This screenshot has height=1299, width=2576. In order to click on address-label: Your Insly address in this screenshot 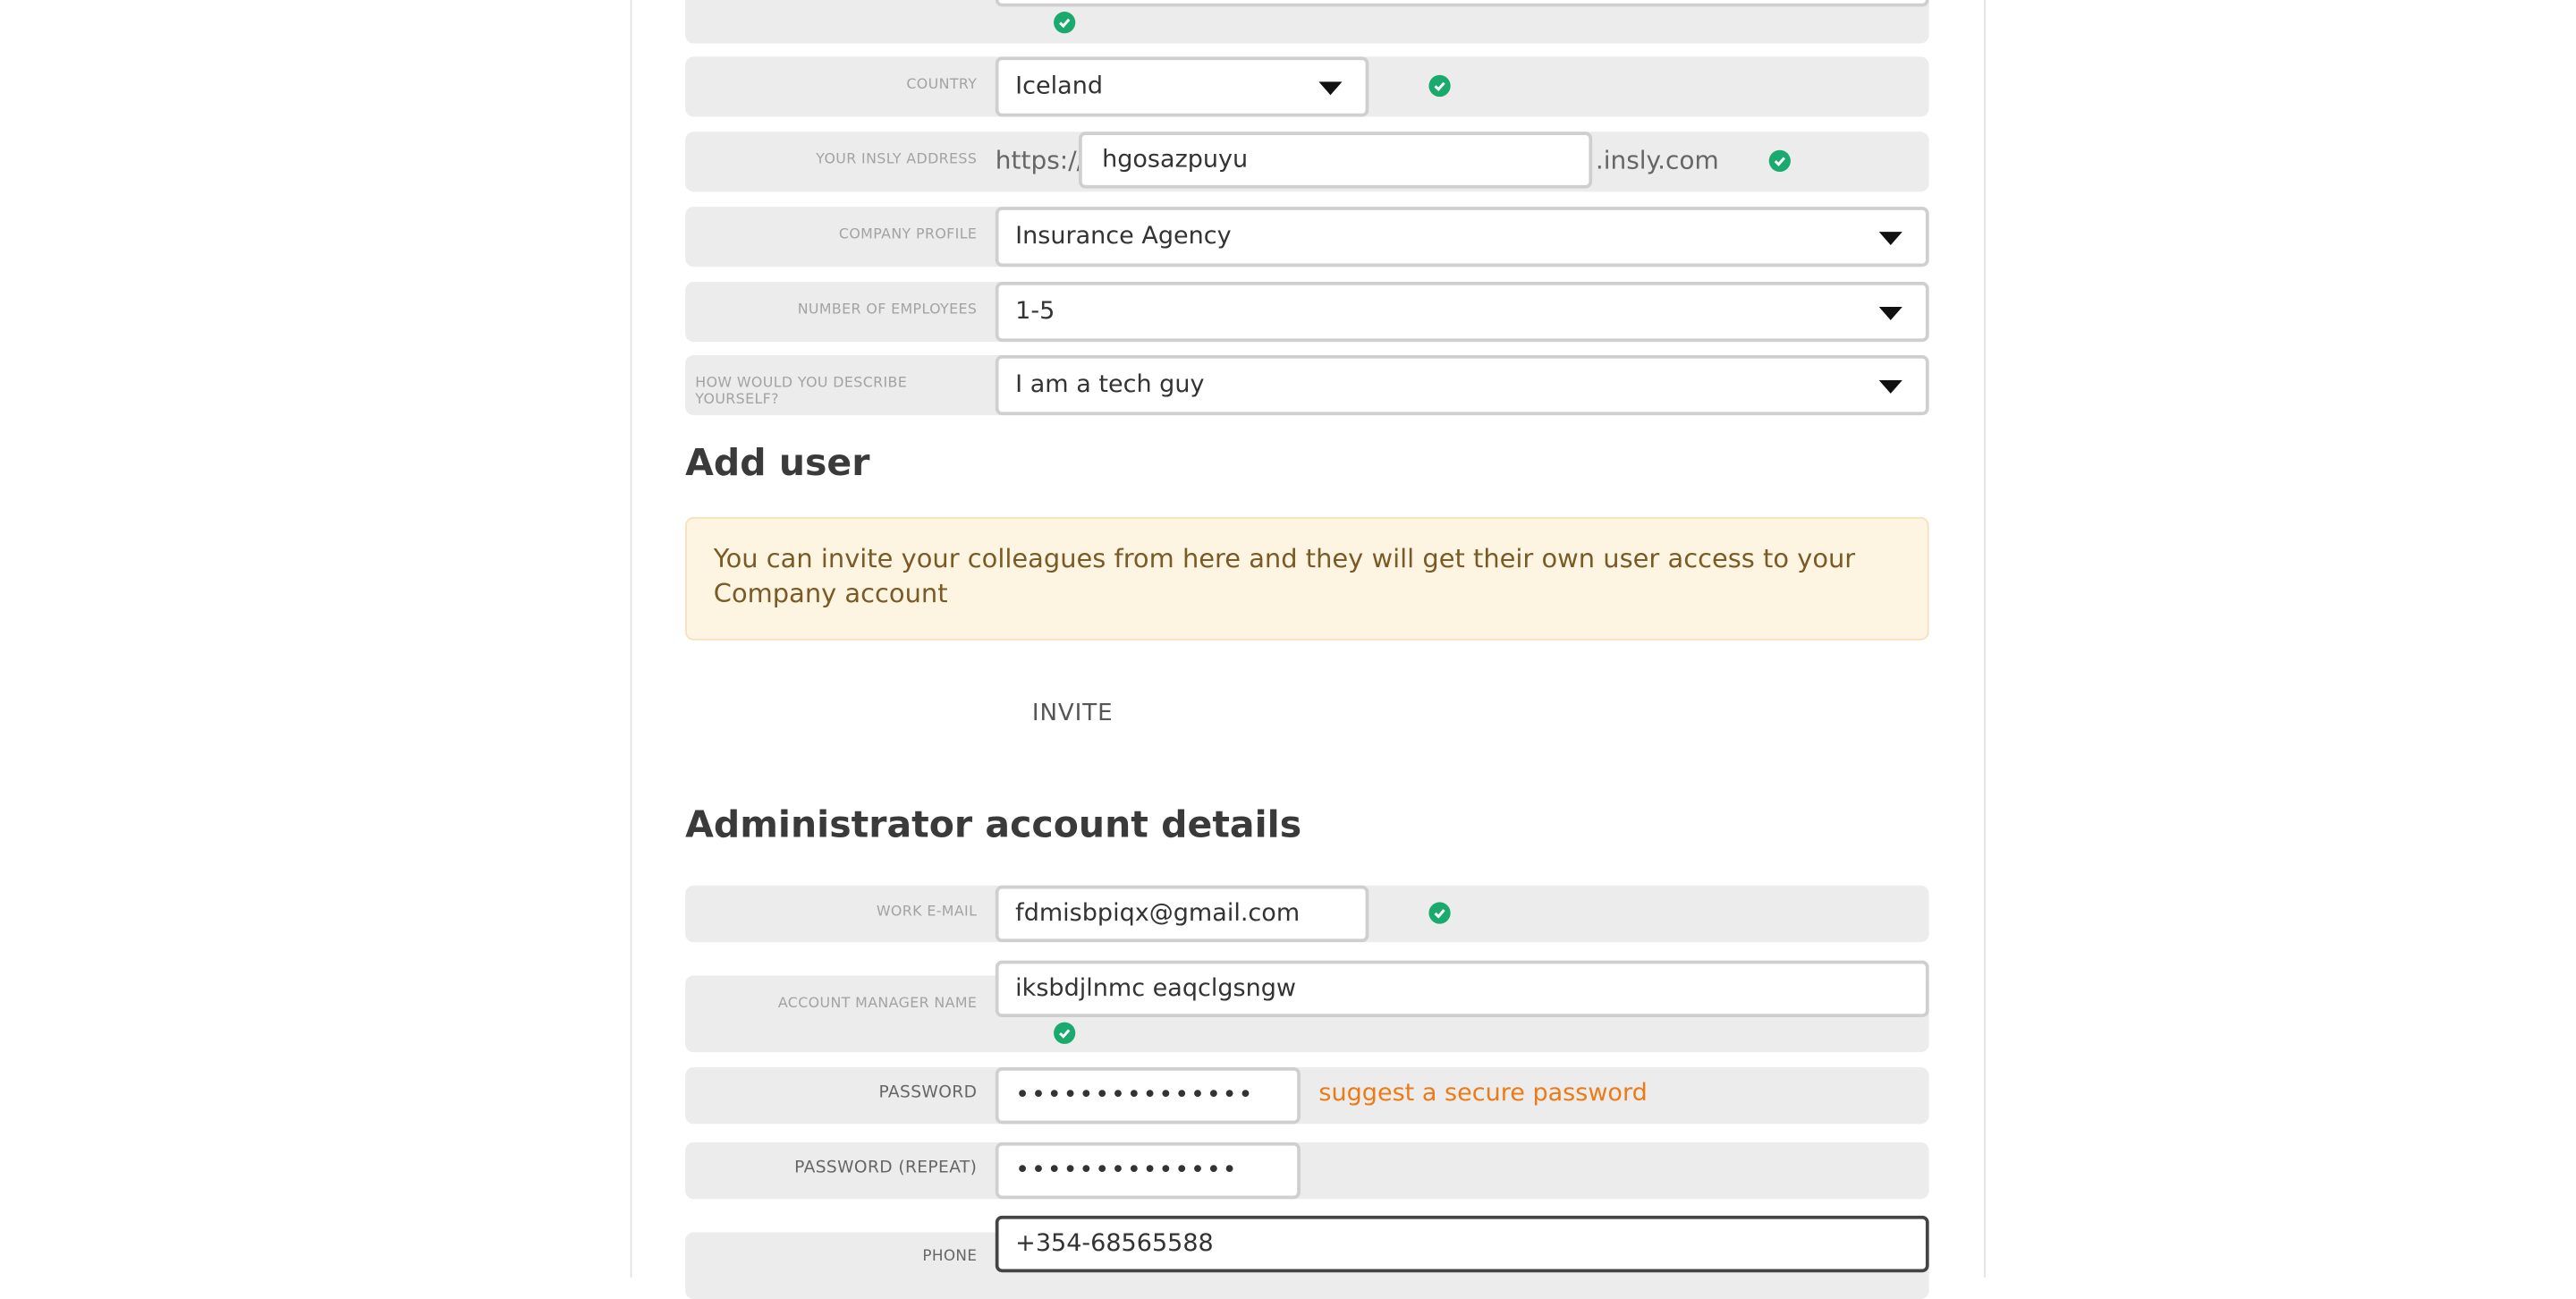, I will do `click(897, 160)`.